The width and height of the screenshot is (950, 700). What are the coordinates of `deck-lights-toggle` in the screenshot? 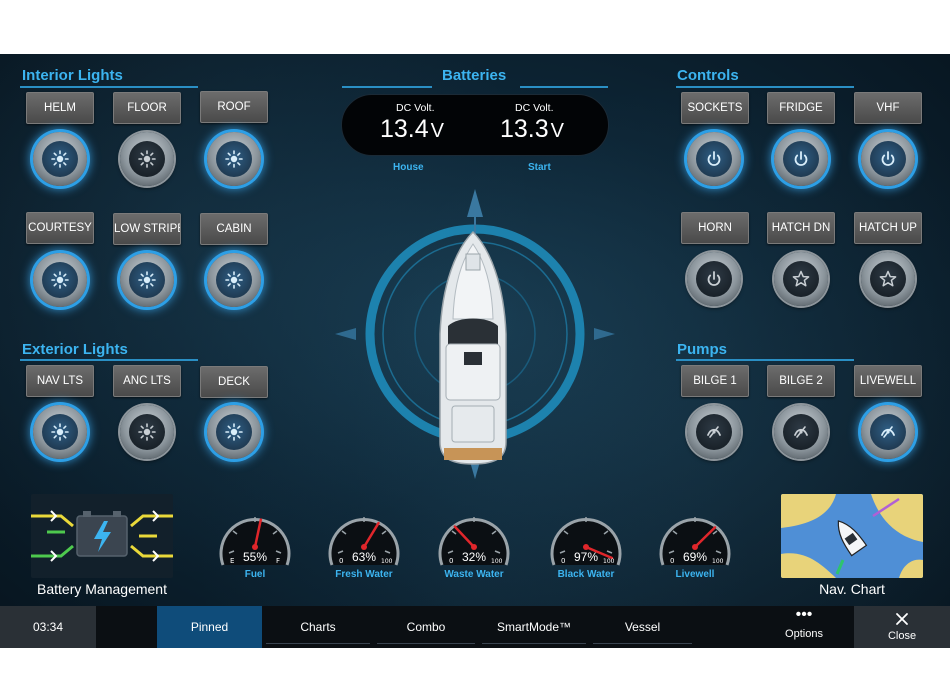 It's located at (234, 432).